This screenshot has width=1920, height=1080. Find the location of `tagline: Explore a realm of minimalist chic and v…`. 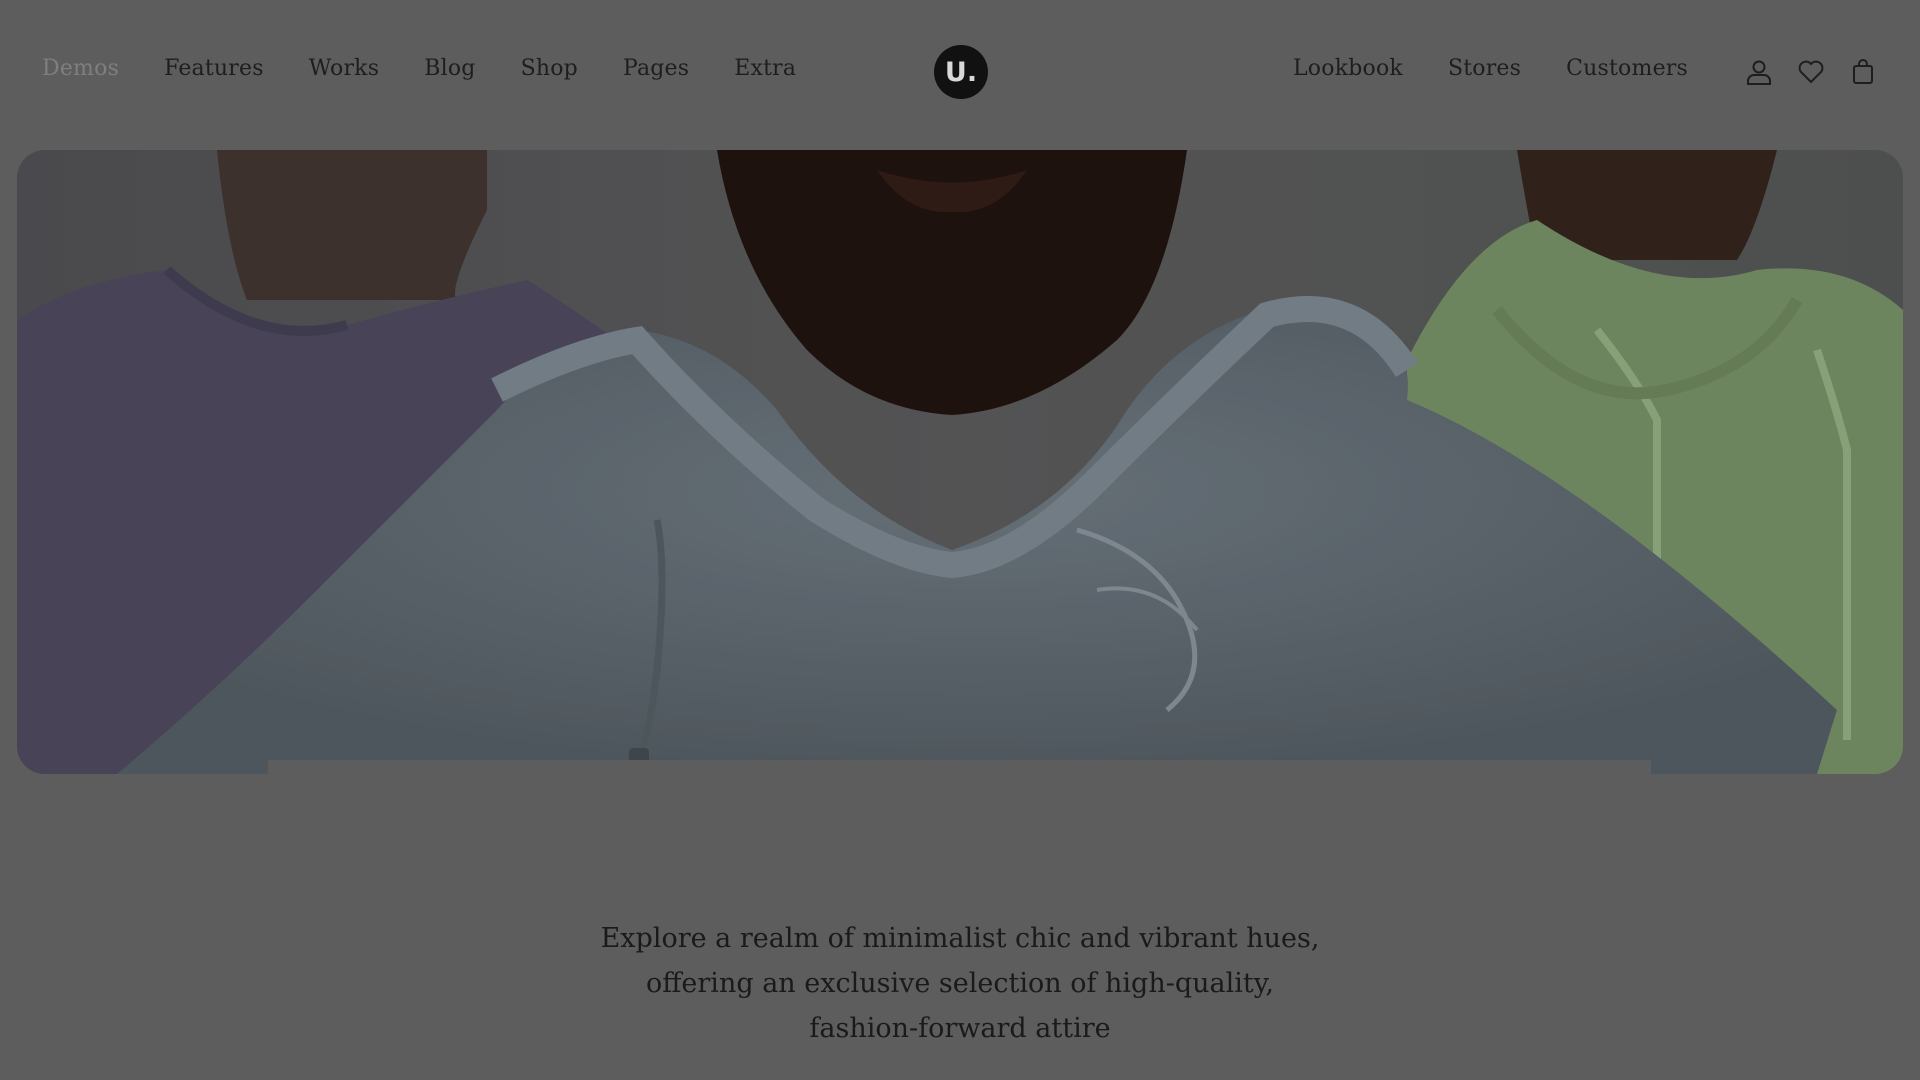

tagline: Explore a realm of minimalist chic and v… is located at coordinates (960, 983).